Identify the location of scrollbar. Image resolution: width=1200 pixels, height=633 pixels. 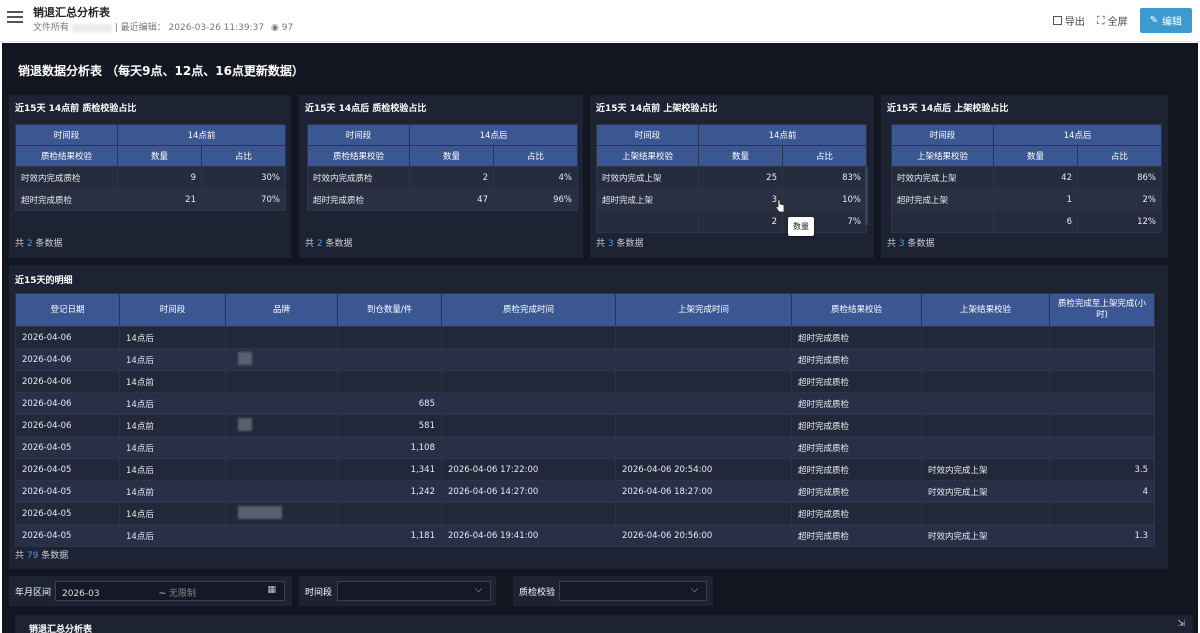
(866, 196).